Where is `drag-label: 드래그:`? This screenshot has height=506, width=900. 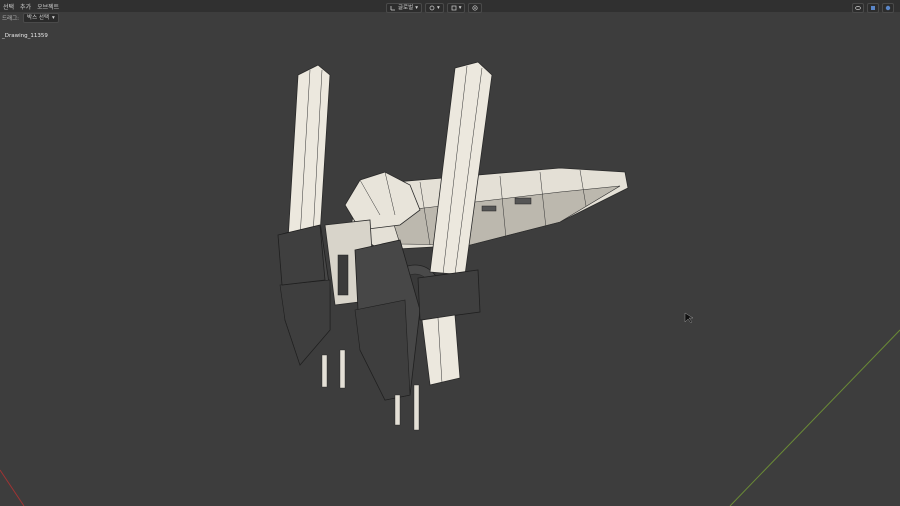 drag-label: 드래그: is located at coordinates (11, 19).